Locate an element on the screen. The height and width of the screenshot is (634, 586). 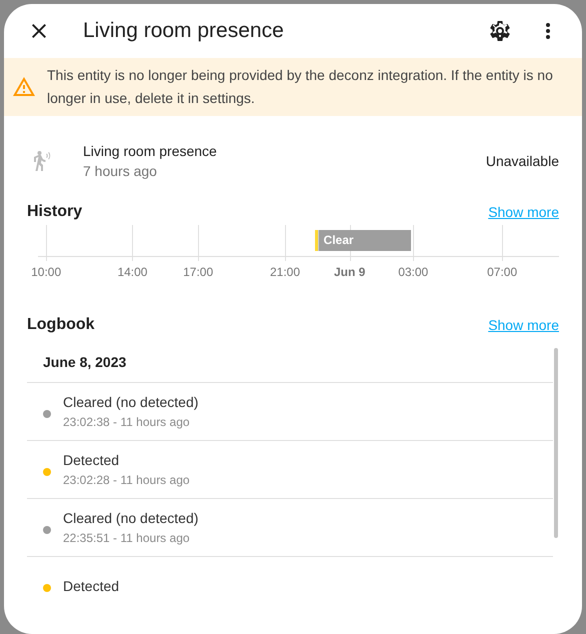
axis-label: Jun 9 is located at coordinates (350, 272).